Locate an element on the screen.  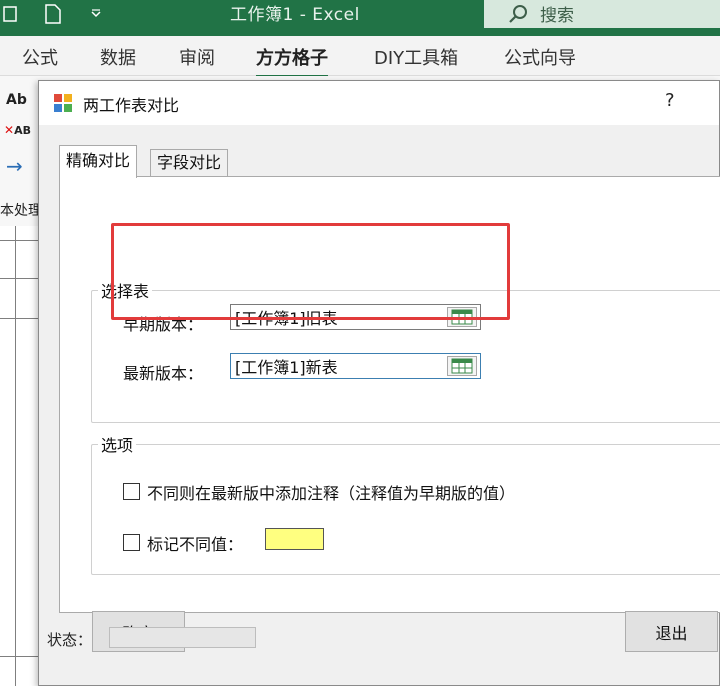
ribbon-tab-review: 审阅 is located at coordinates (197, 57).